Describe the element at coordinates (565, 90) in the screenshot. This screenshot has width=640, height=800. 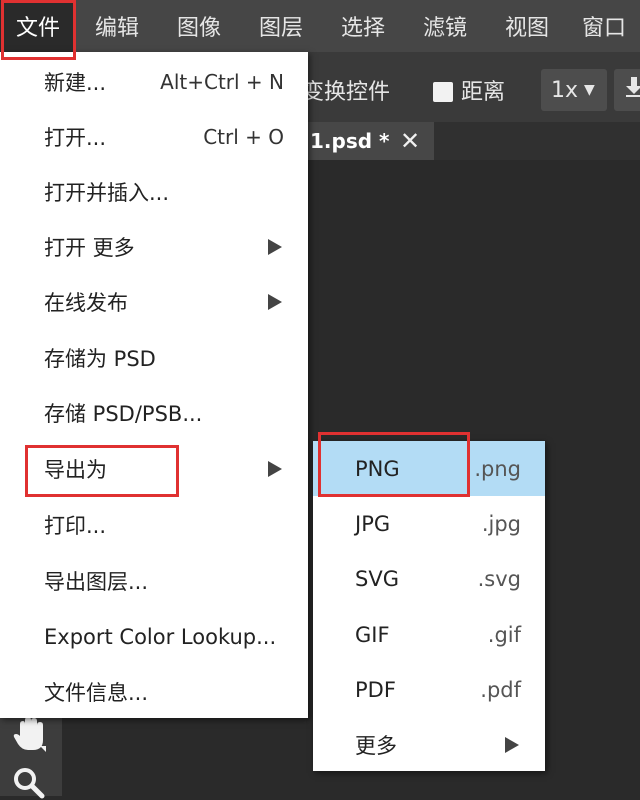
I see `zoom-value: 1x` at that location.